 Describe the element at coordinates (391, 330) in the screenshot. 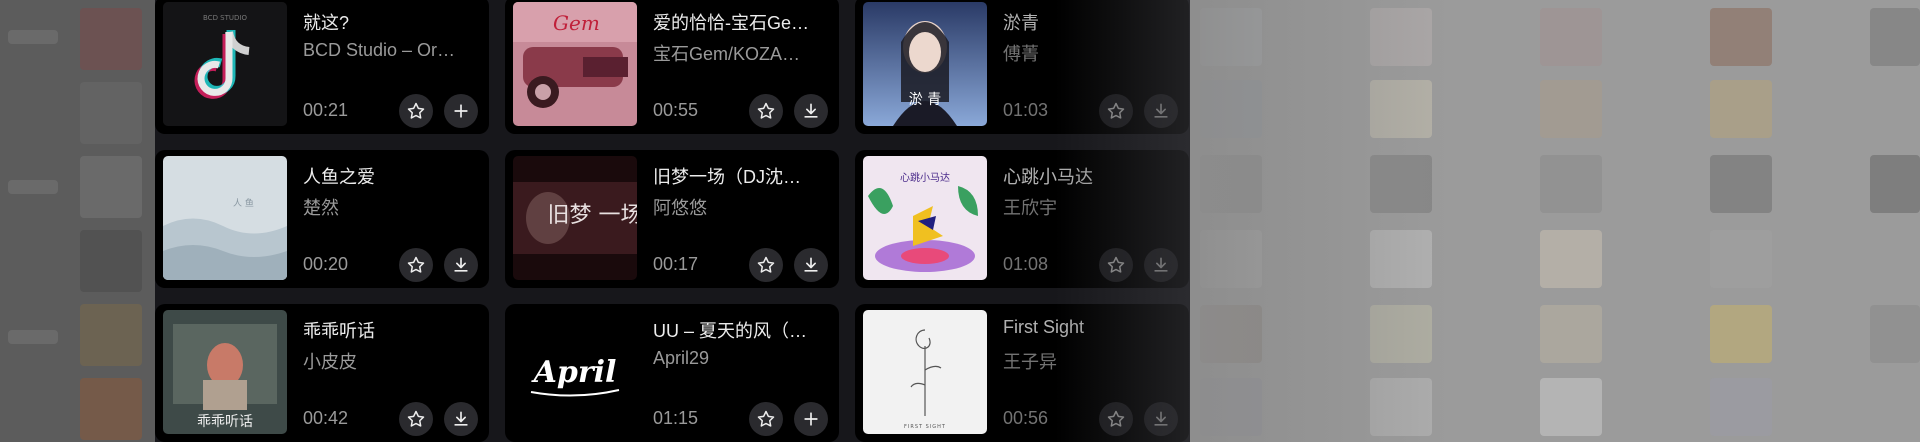

I see `song-title: 乖乖听话` at that location.